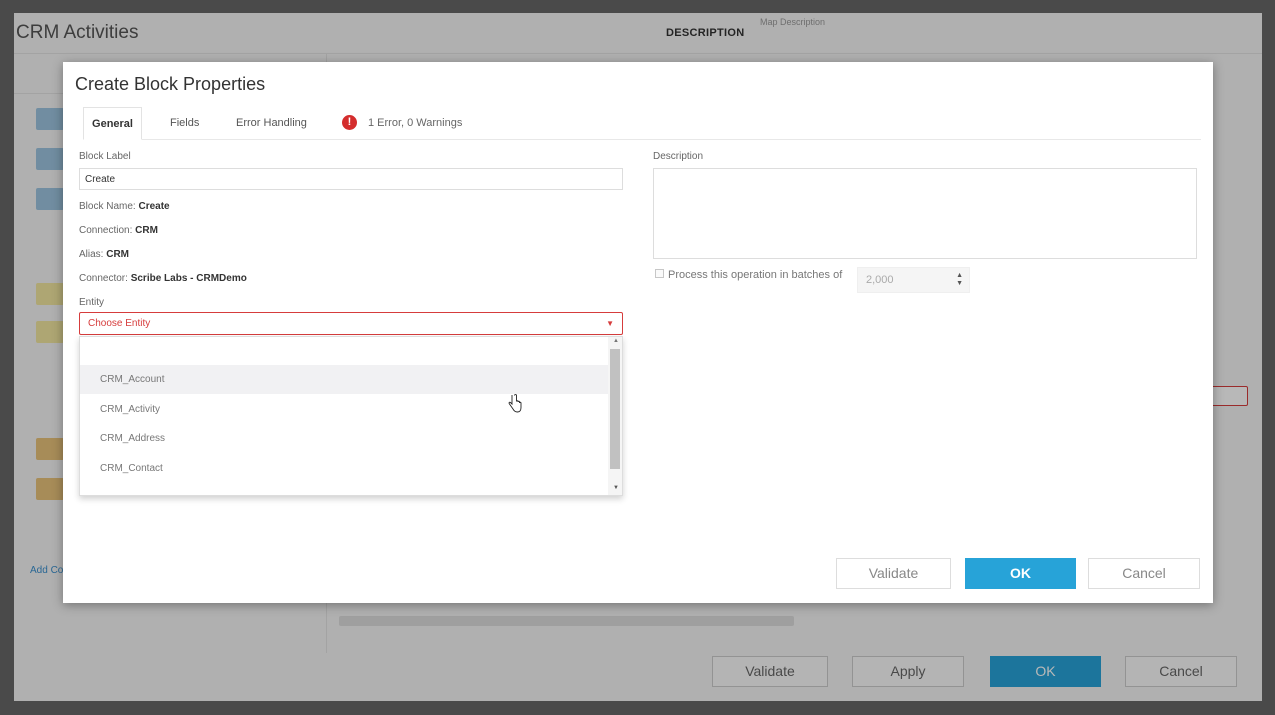 This screenshot has height=715, width=1275. I want to click on block-name-value: Create, so click(154, 206).